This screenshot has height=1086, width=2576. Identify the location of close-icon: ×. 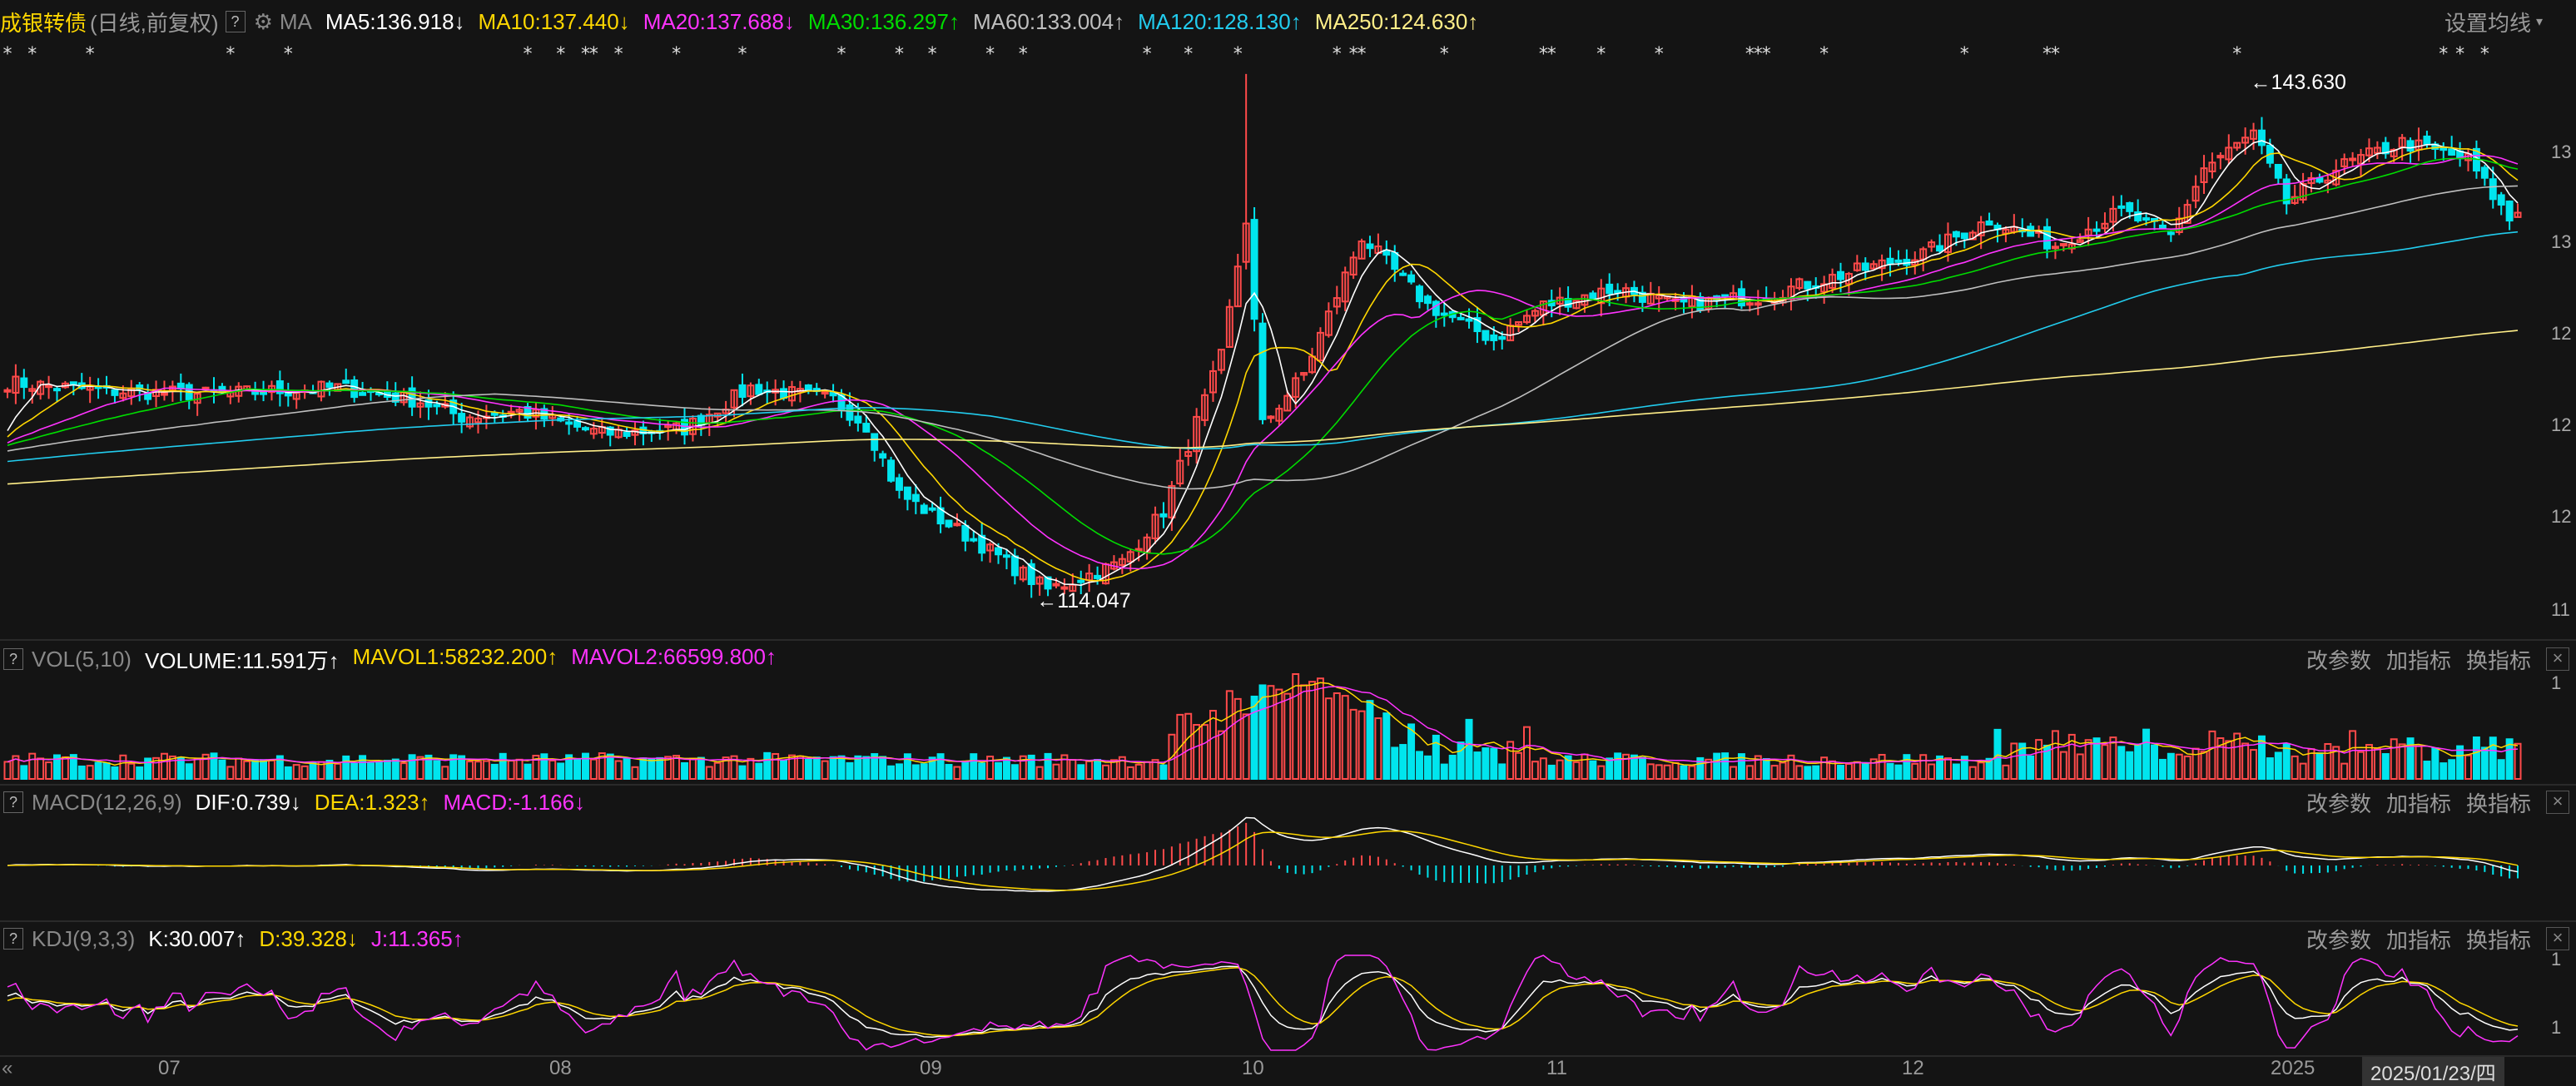
(2557, 938).